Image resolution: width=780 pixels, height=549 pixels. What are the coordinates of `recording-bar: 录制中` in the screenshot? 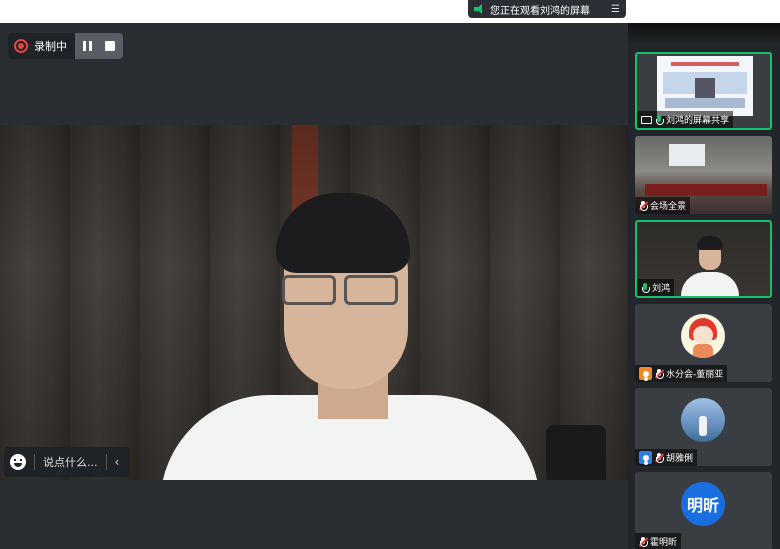 It's located at (65, 46).